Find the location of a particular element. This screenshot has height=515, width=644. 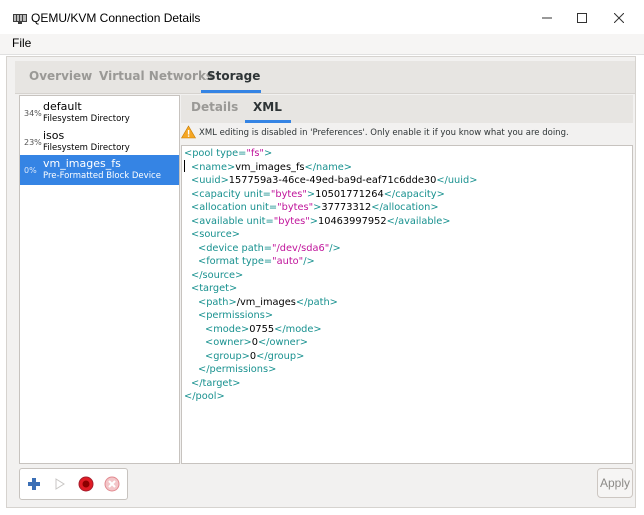

xml-line: <source> is located at coordinates (215, 234).